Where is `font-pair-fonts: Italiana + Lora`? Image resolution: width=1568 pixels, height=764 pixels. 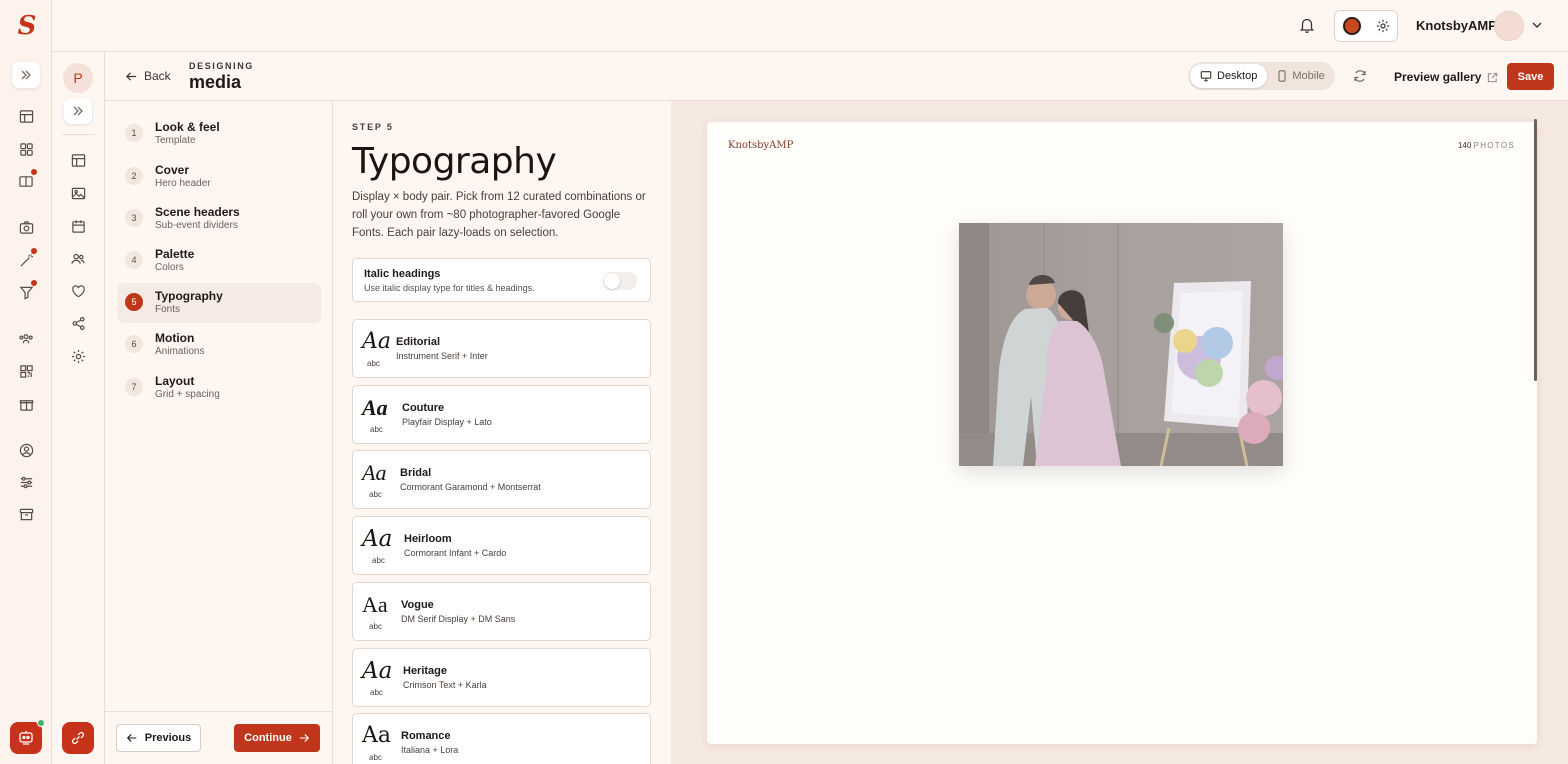 font-pair-fonts: Italiana + Lora is located at coordinates (430, 750).